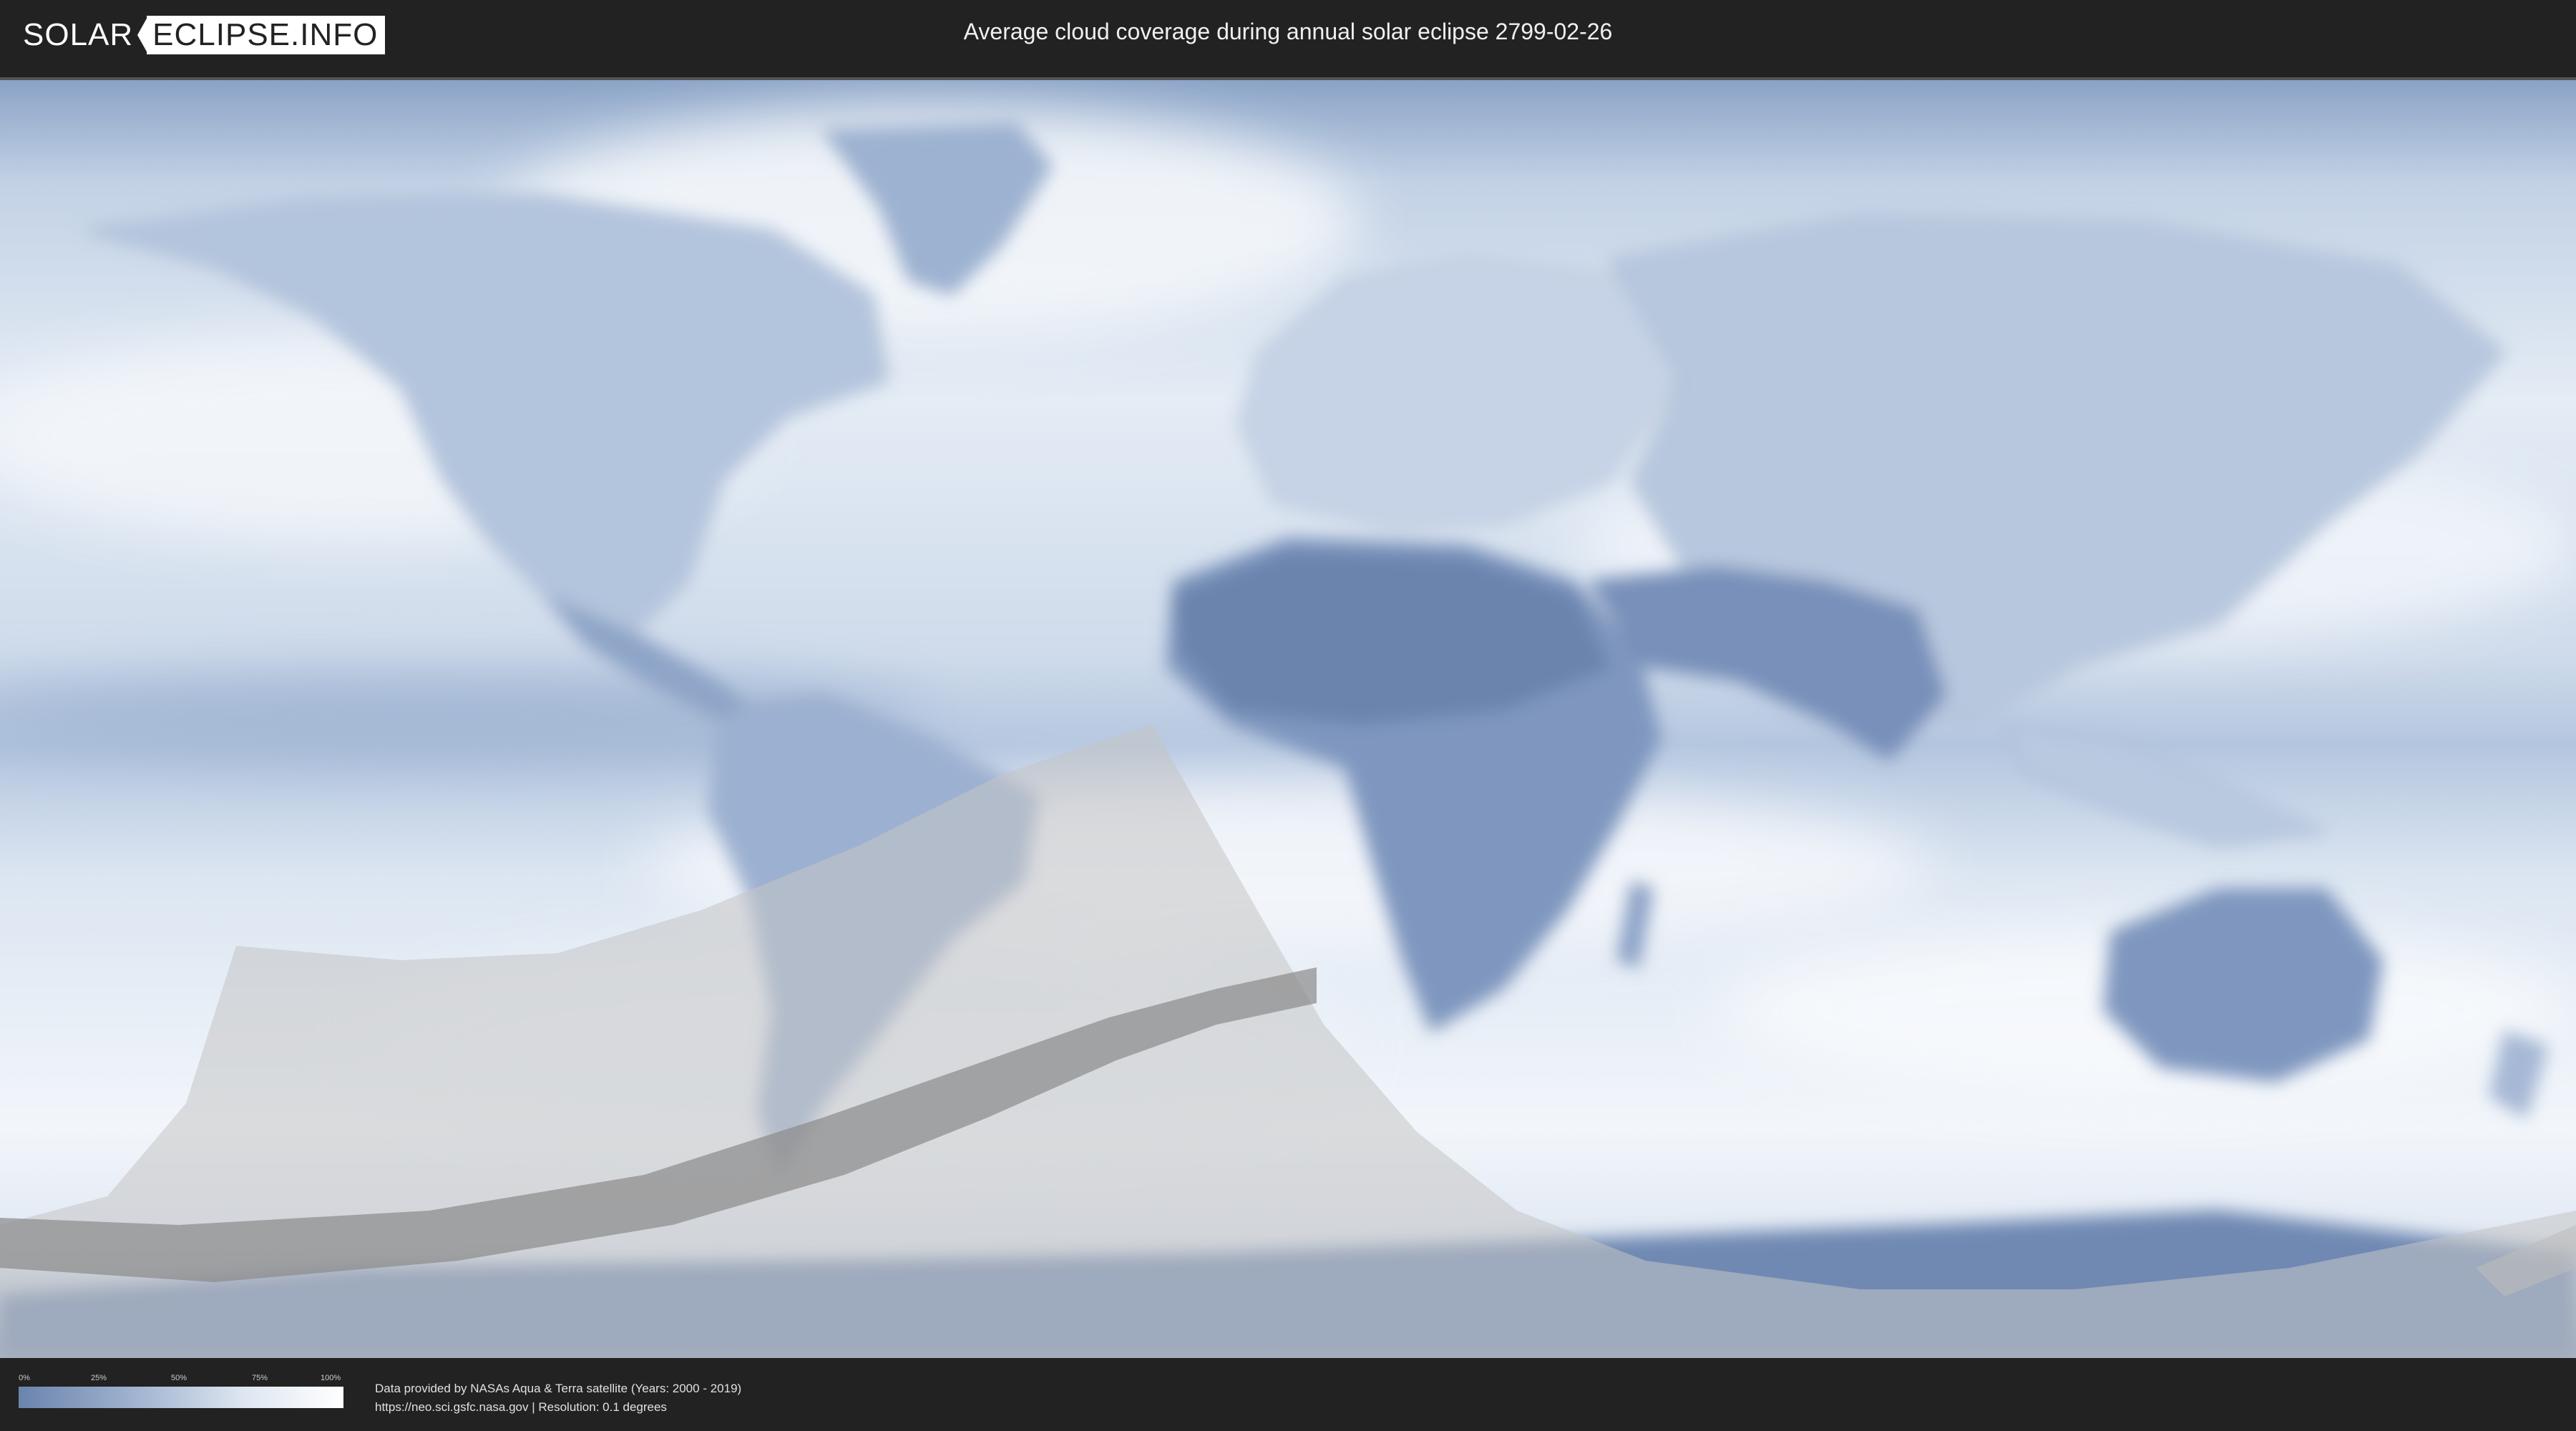 The width and height of the screenshot is (2576, 1431). What do you see at coordinates (260, 1378) in the screenshot?
I see `legend-tick-75: 75%` at bounding box center [260, 1378].